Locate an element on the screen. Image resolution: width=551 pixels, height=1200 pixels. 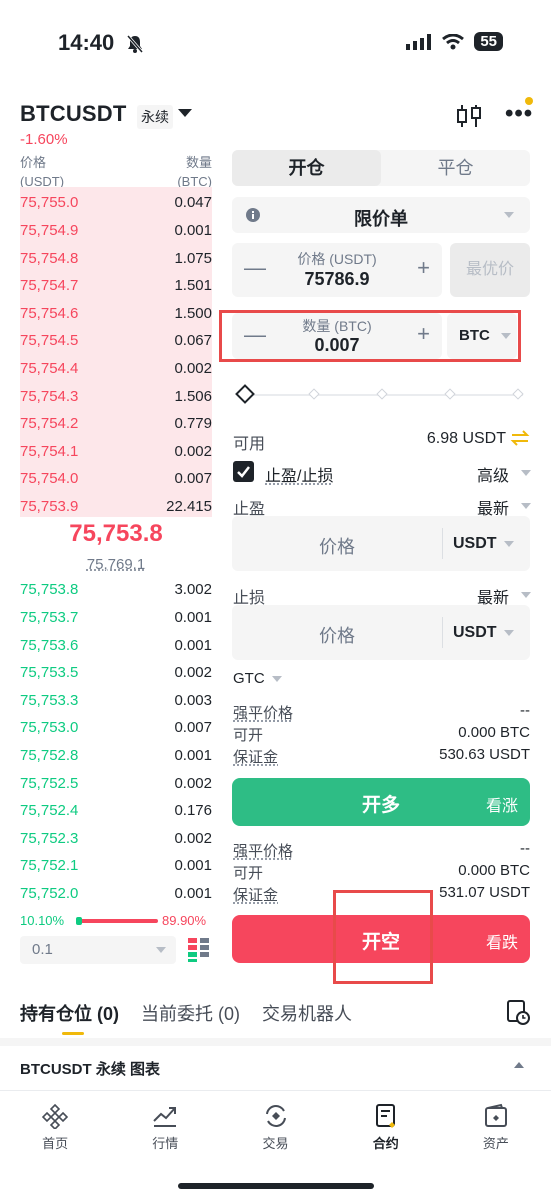
short-margin-label: 保证金 is located at coordinates (255, 894).